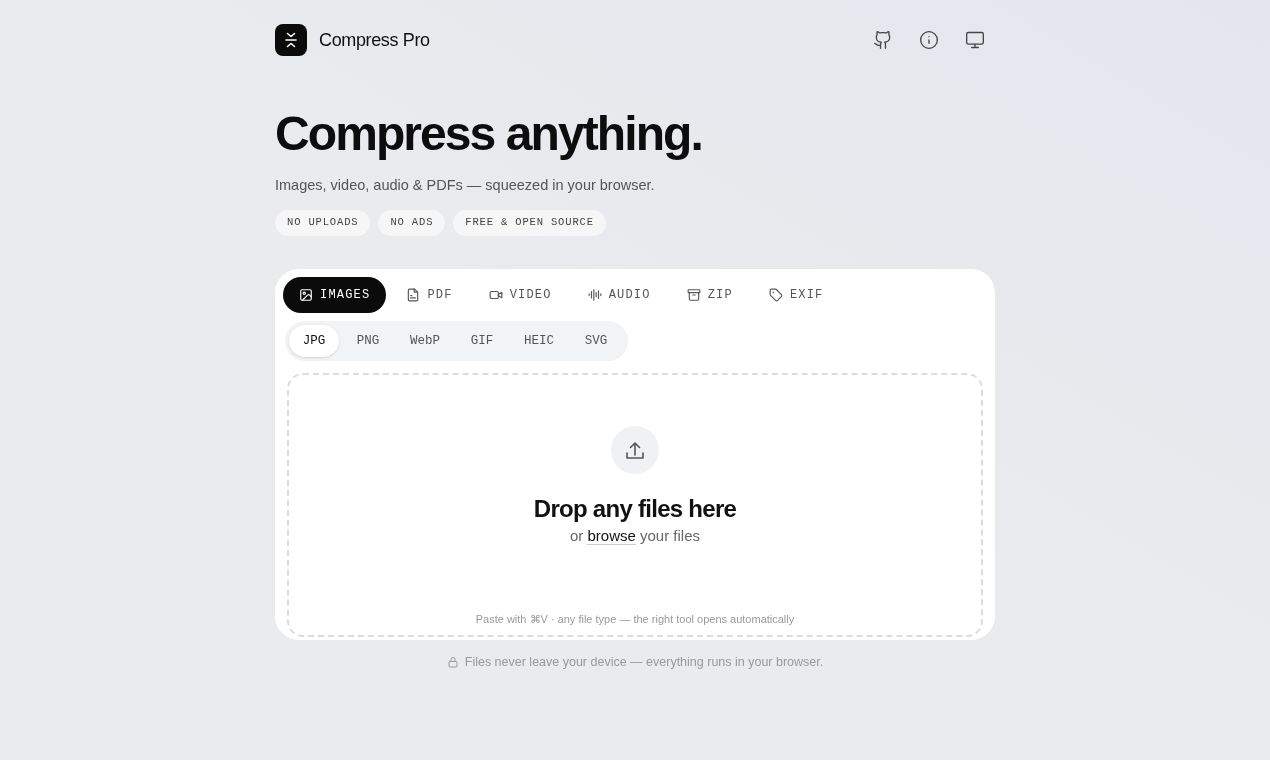 Image resolution: width=1270 pixels, height=760 pixels. What do you see at coordinates (520, 295) in the screenshot?
I see `category-tab: VIDEO` at bounding box center [520, 295].